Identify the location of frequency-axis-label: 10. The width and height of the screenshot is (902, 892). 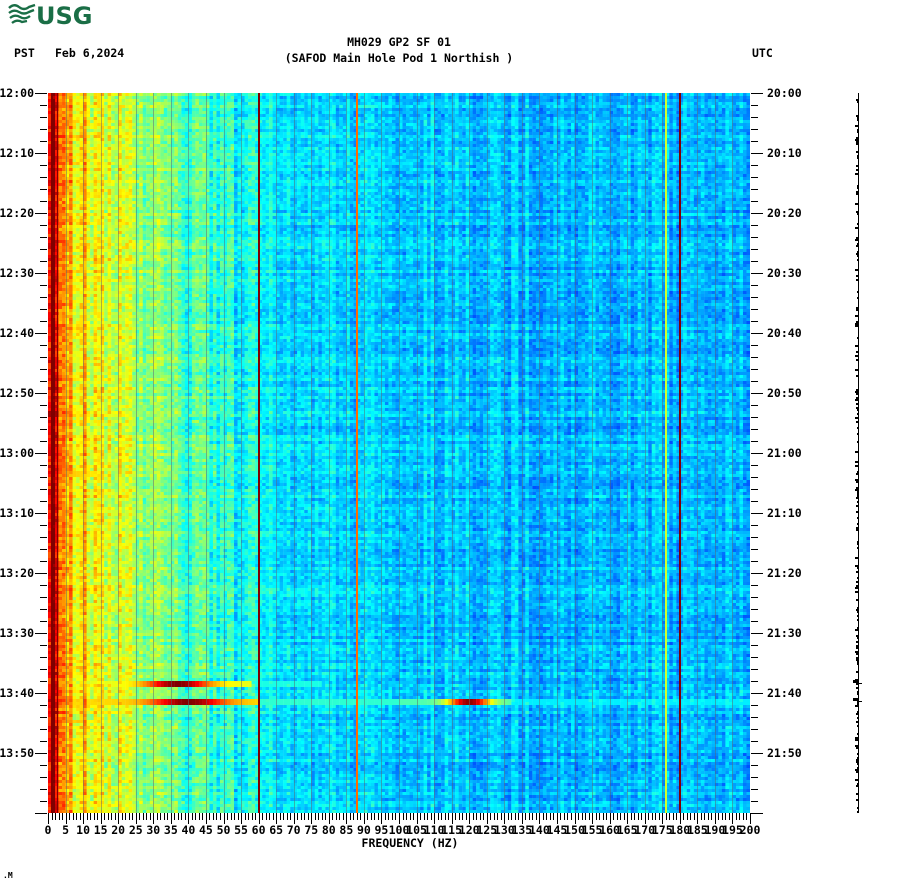
(83, 830).